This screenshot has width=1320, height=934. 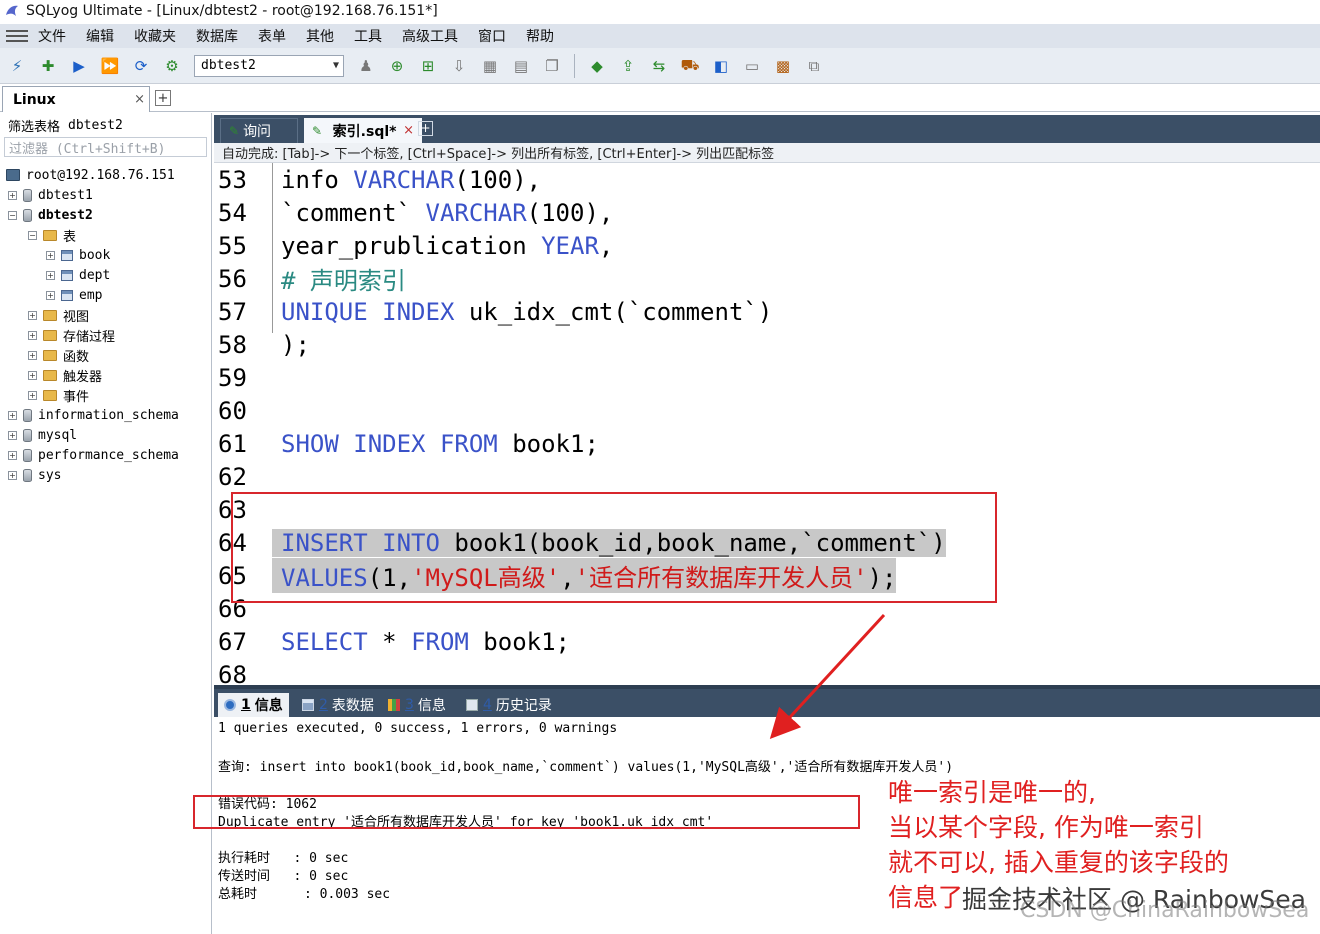 I want to click on tab-index-sql: ✎ 索引.sql* ×, so click(x=363, y=130).